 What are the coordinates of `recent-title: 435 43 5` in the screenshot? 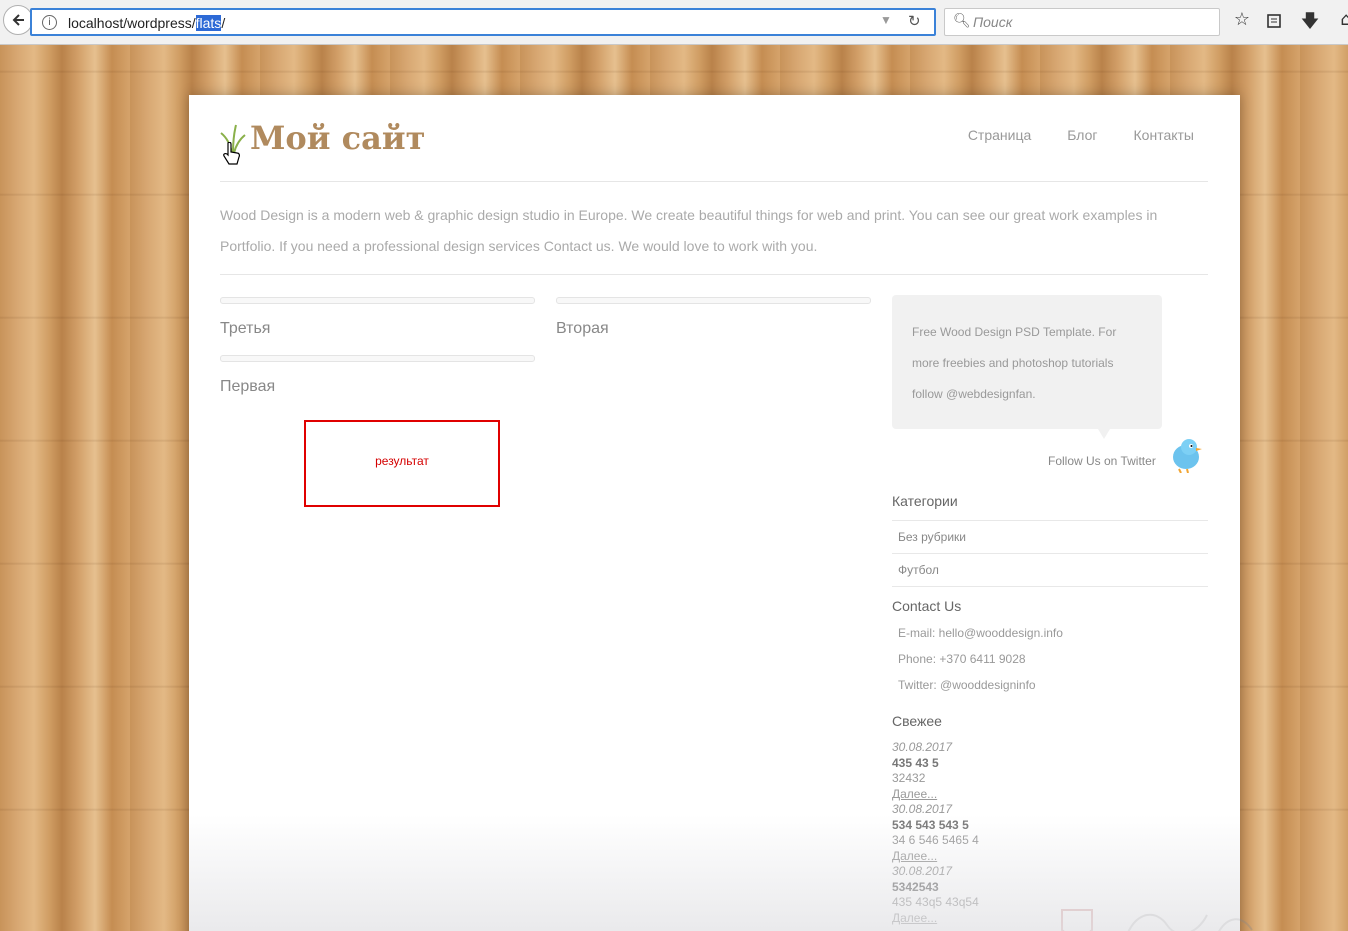 It's located at (935, 764).